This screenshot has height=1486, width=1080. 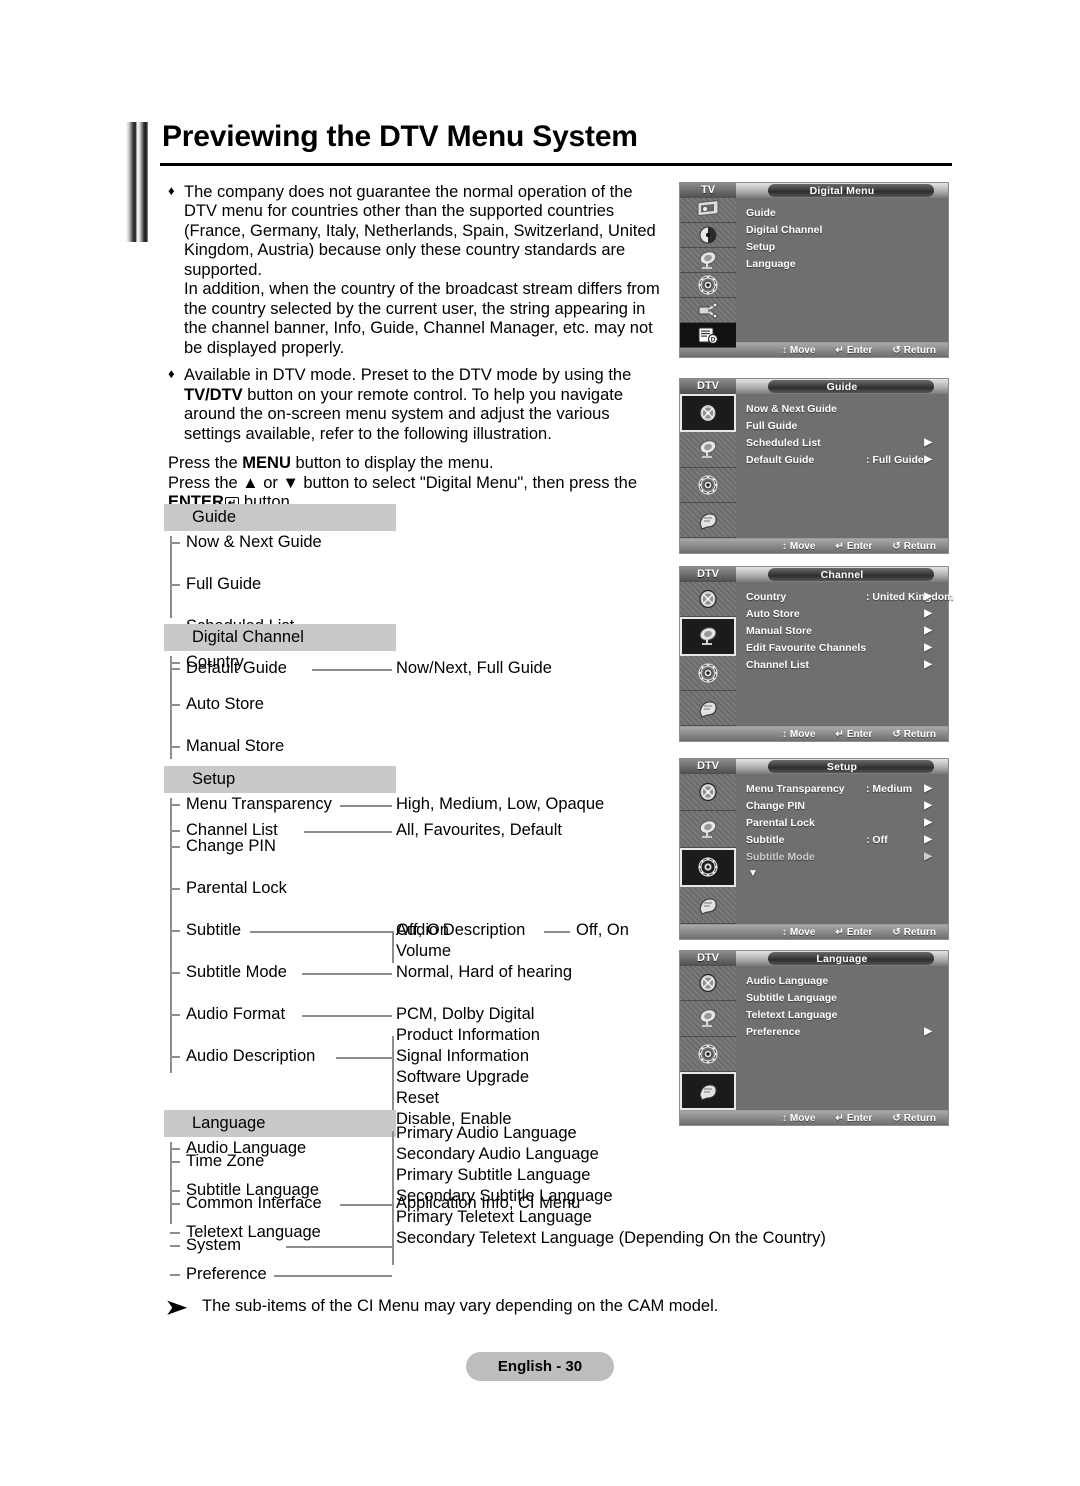 What do you see at coordinates (842, 442) in the screenshot?
I see `osd-menu-item: Scheduled List ▶` at bounding box center [842, 442].